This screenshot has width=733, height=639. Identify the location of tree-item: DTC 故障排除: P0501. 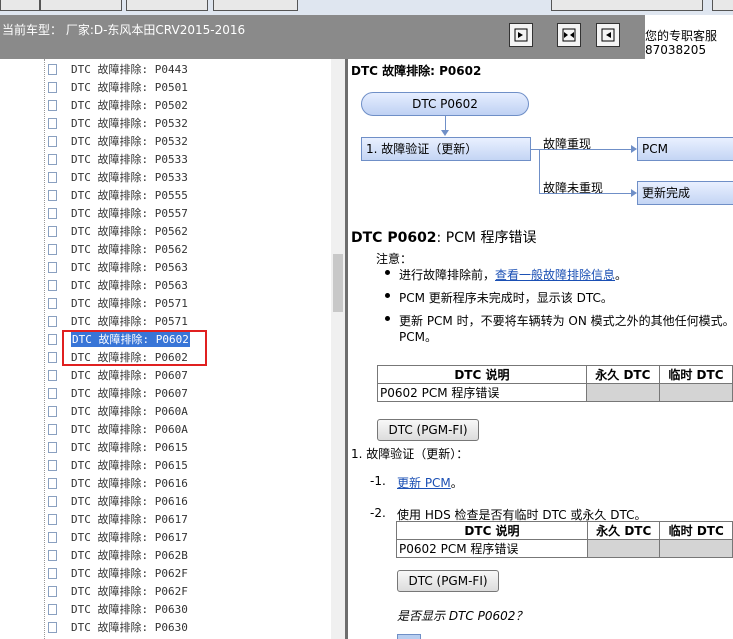
(118, 87).